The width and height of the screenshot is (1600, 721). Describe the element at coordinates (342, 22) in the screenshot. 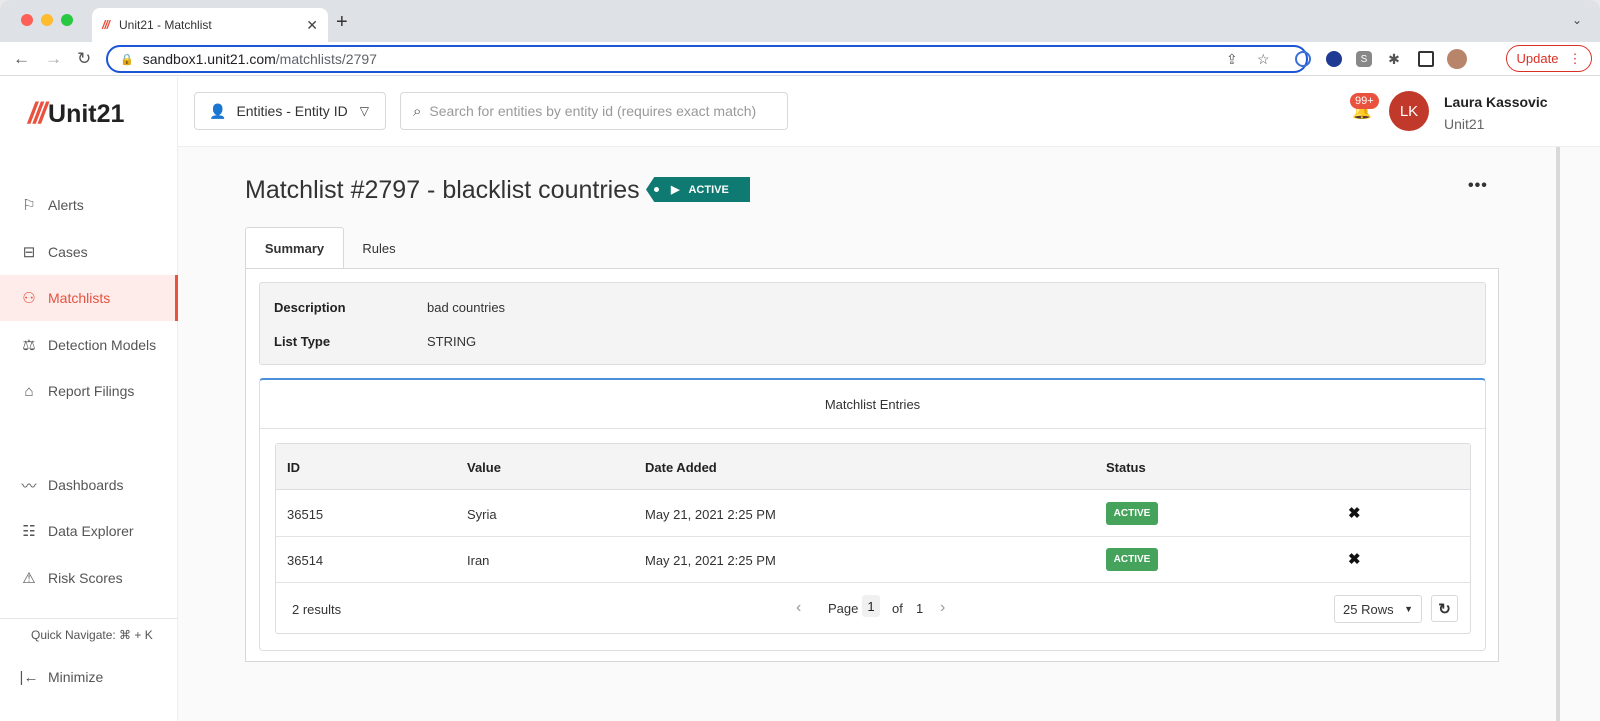

I see `new-tab-icon: +` at that location.